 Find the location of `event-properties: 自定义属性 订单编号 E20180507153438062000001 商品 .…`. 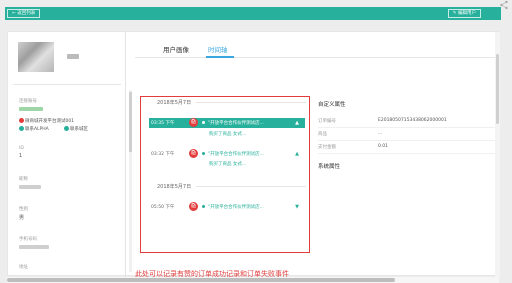

event-properties: 自定义属性 订单编号 E20180507153438062000001 商品 .… is located at coordinates (408, 135).